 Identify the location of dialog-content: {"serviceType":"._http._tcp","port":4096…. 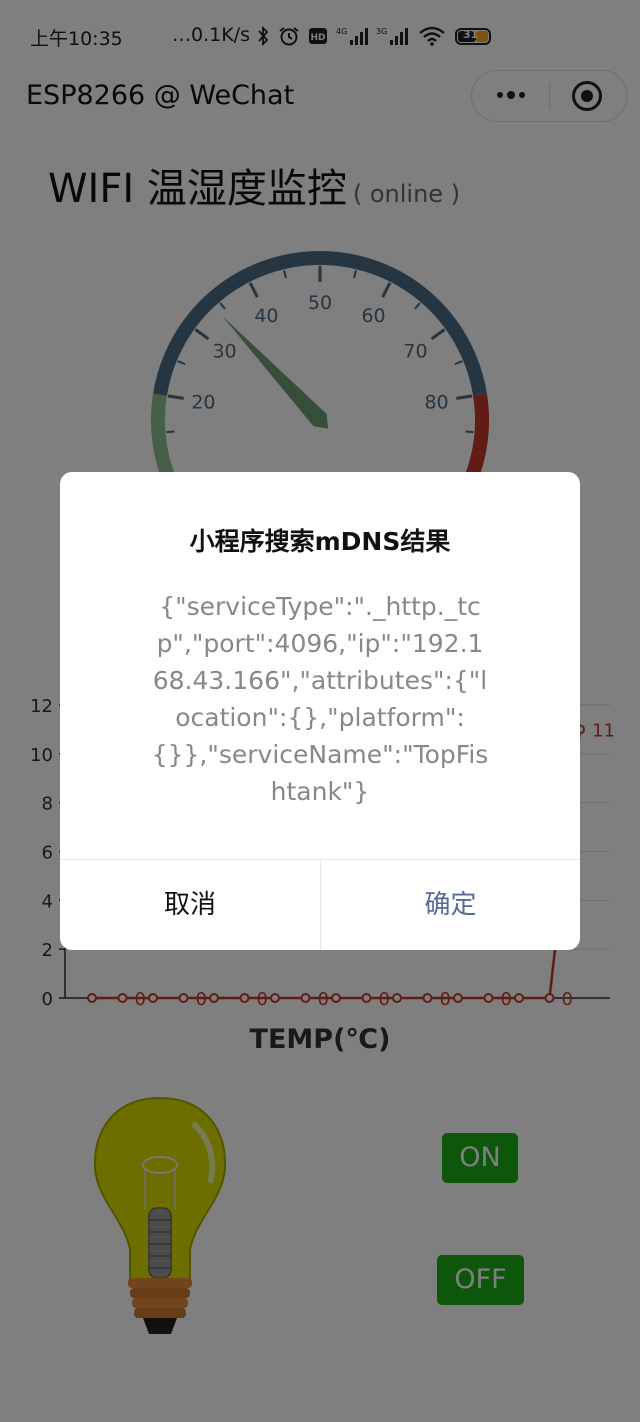
(320, 699).